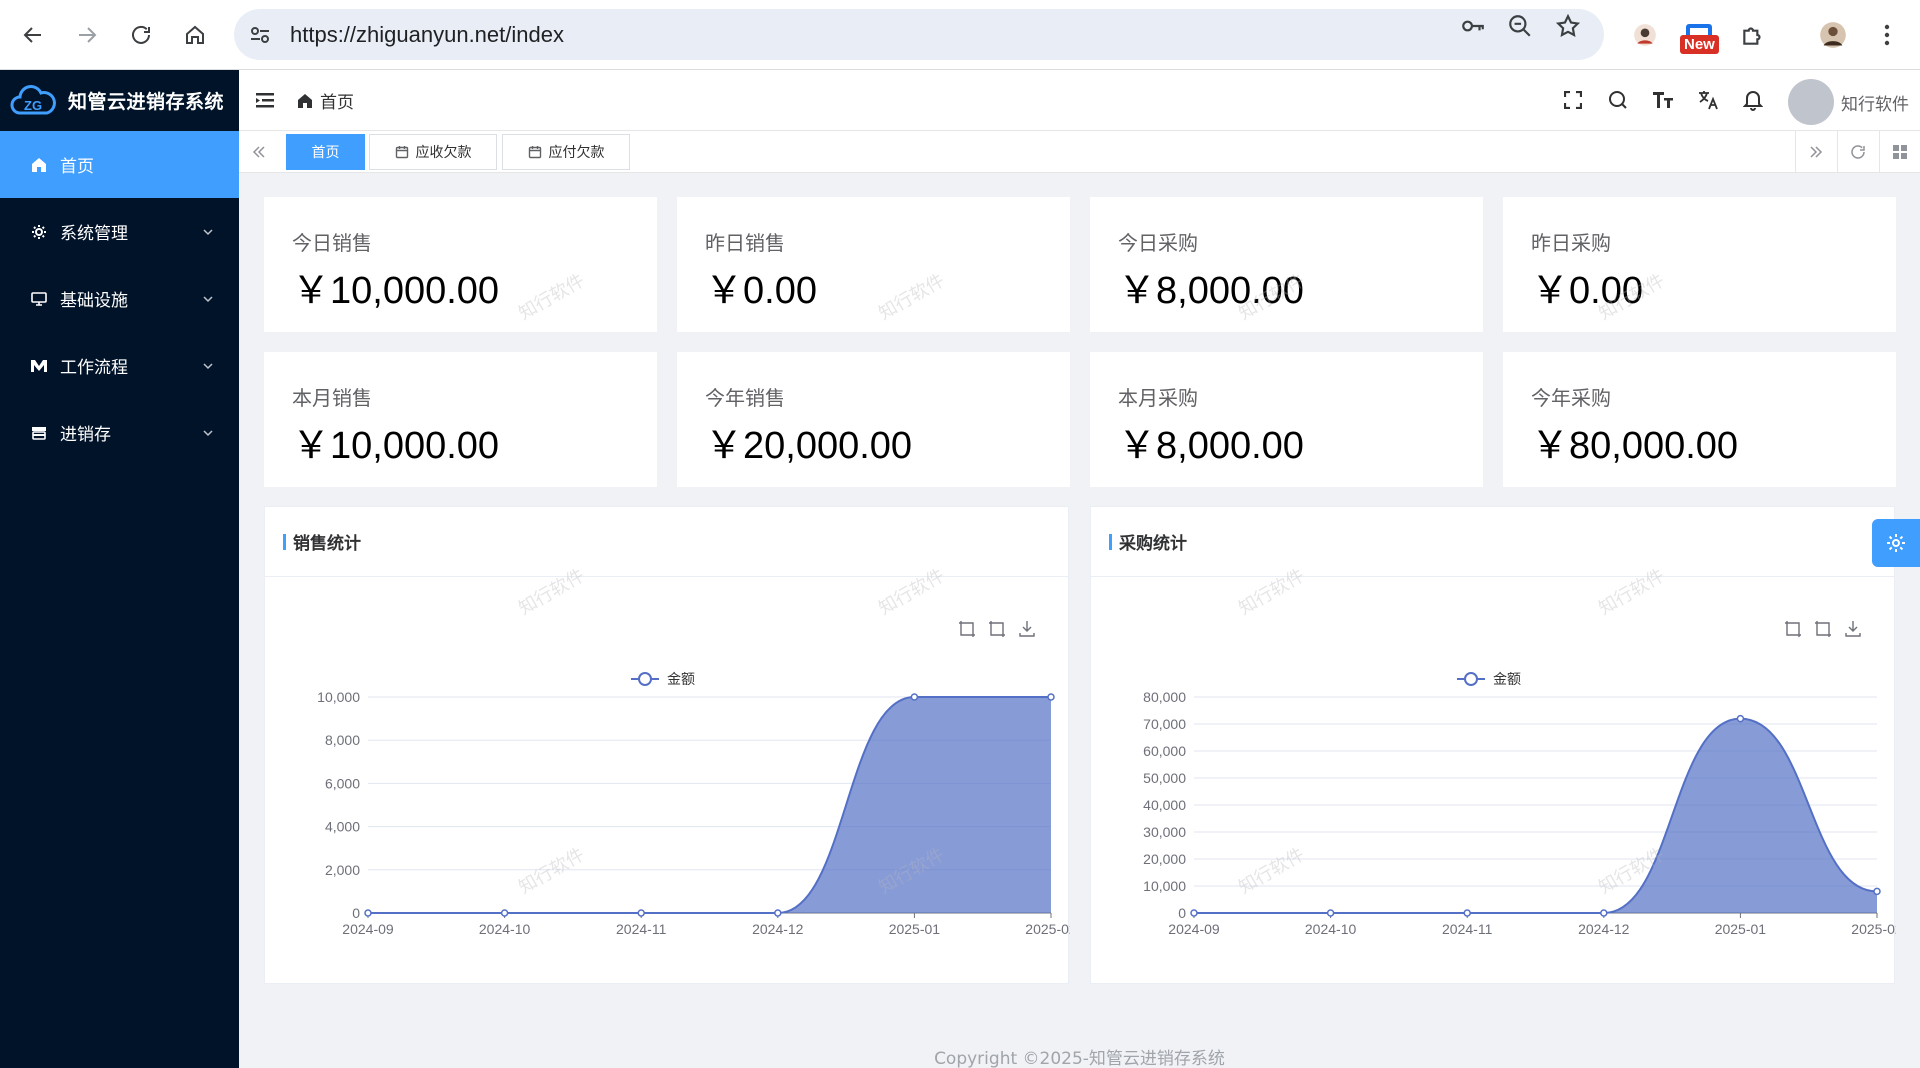 Image resolution: width=1920 pixels, height=1068 pixels. Describe the element at coordinates (342, 827) in the screenshot. I see `y-tick-label: 4,000` at that location.